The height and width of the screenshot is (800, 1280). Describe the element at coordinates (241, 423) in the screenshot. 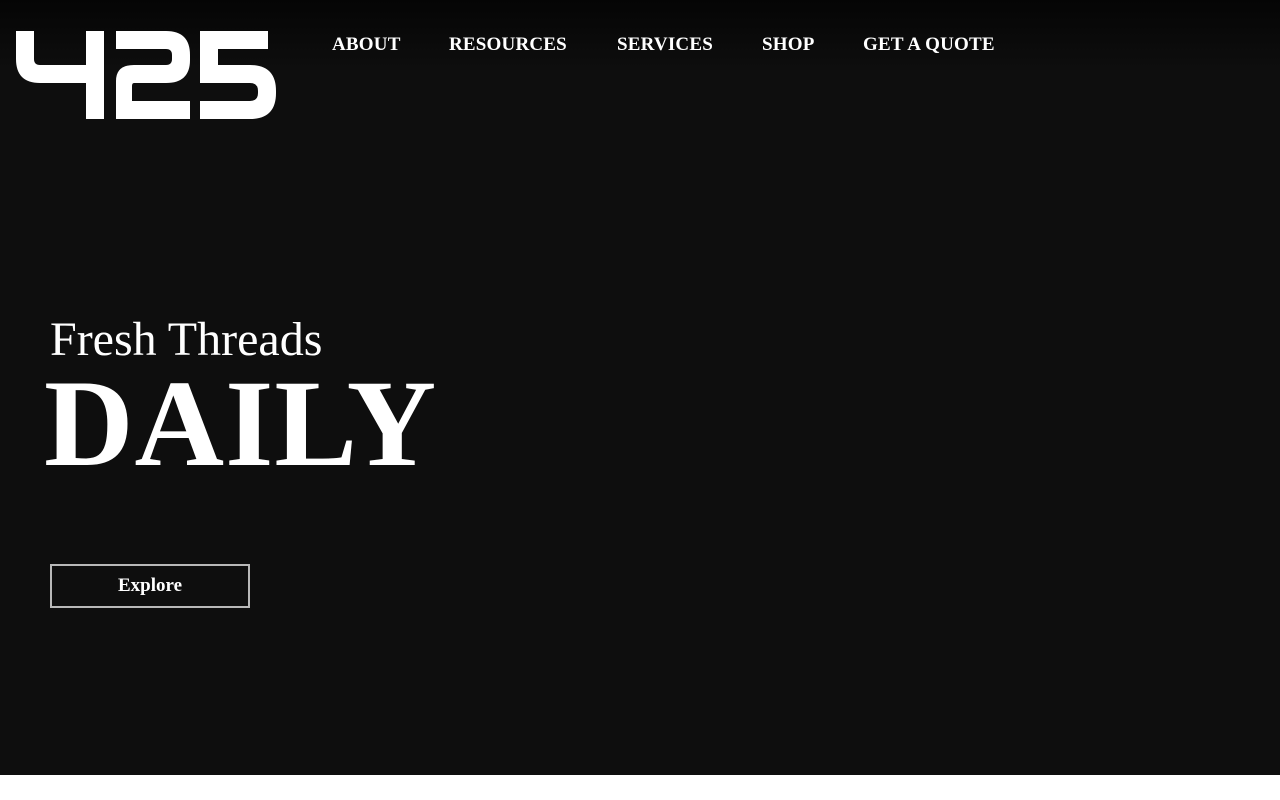

I see `hero-headline: DAILY` at that location.